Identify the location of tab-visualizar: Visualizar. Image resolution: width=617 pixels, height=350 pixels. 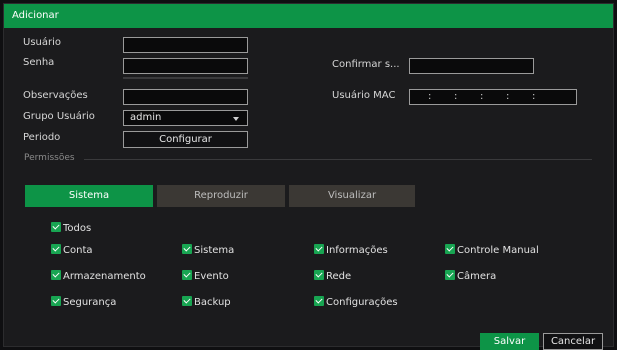
(352, 196).